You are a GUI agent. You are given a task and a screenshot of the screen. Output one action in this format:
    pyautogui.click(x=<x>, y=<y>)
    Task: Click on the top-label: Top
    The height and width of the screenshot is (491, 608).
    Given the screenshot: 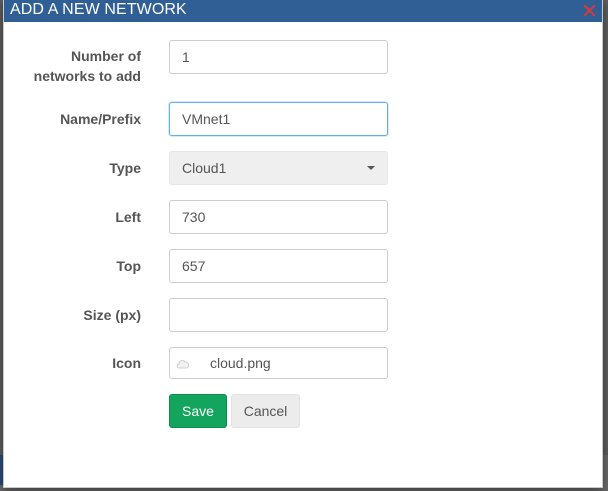 What is the action you would take?
    pyautogui.click(x=128, y=266)
    